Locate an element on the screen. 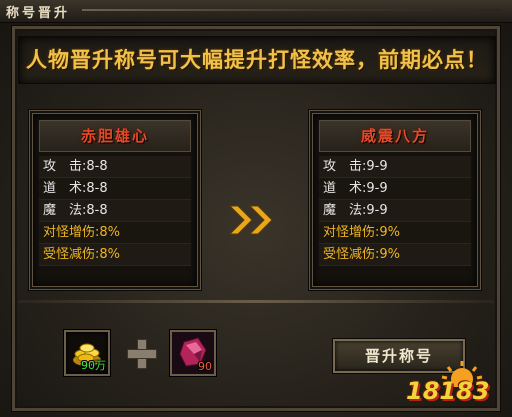  site-watermark: 18183 is located at coordinates (454, 386).